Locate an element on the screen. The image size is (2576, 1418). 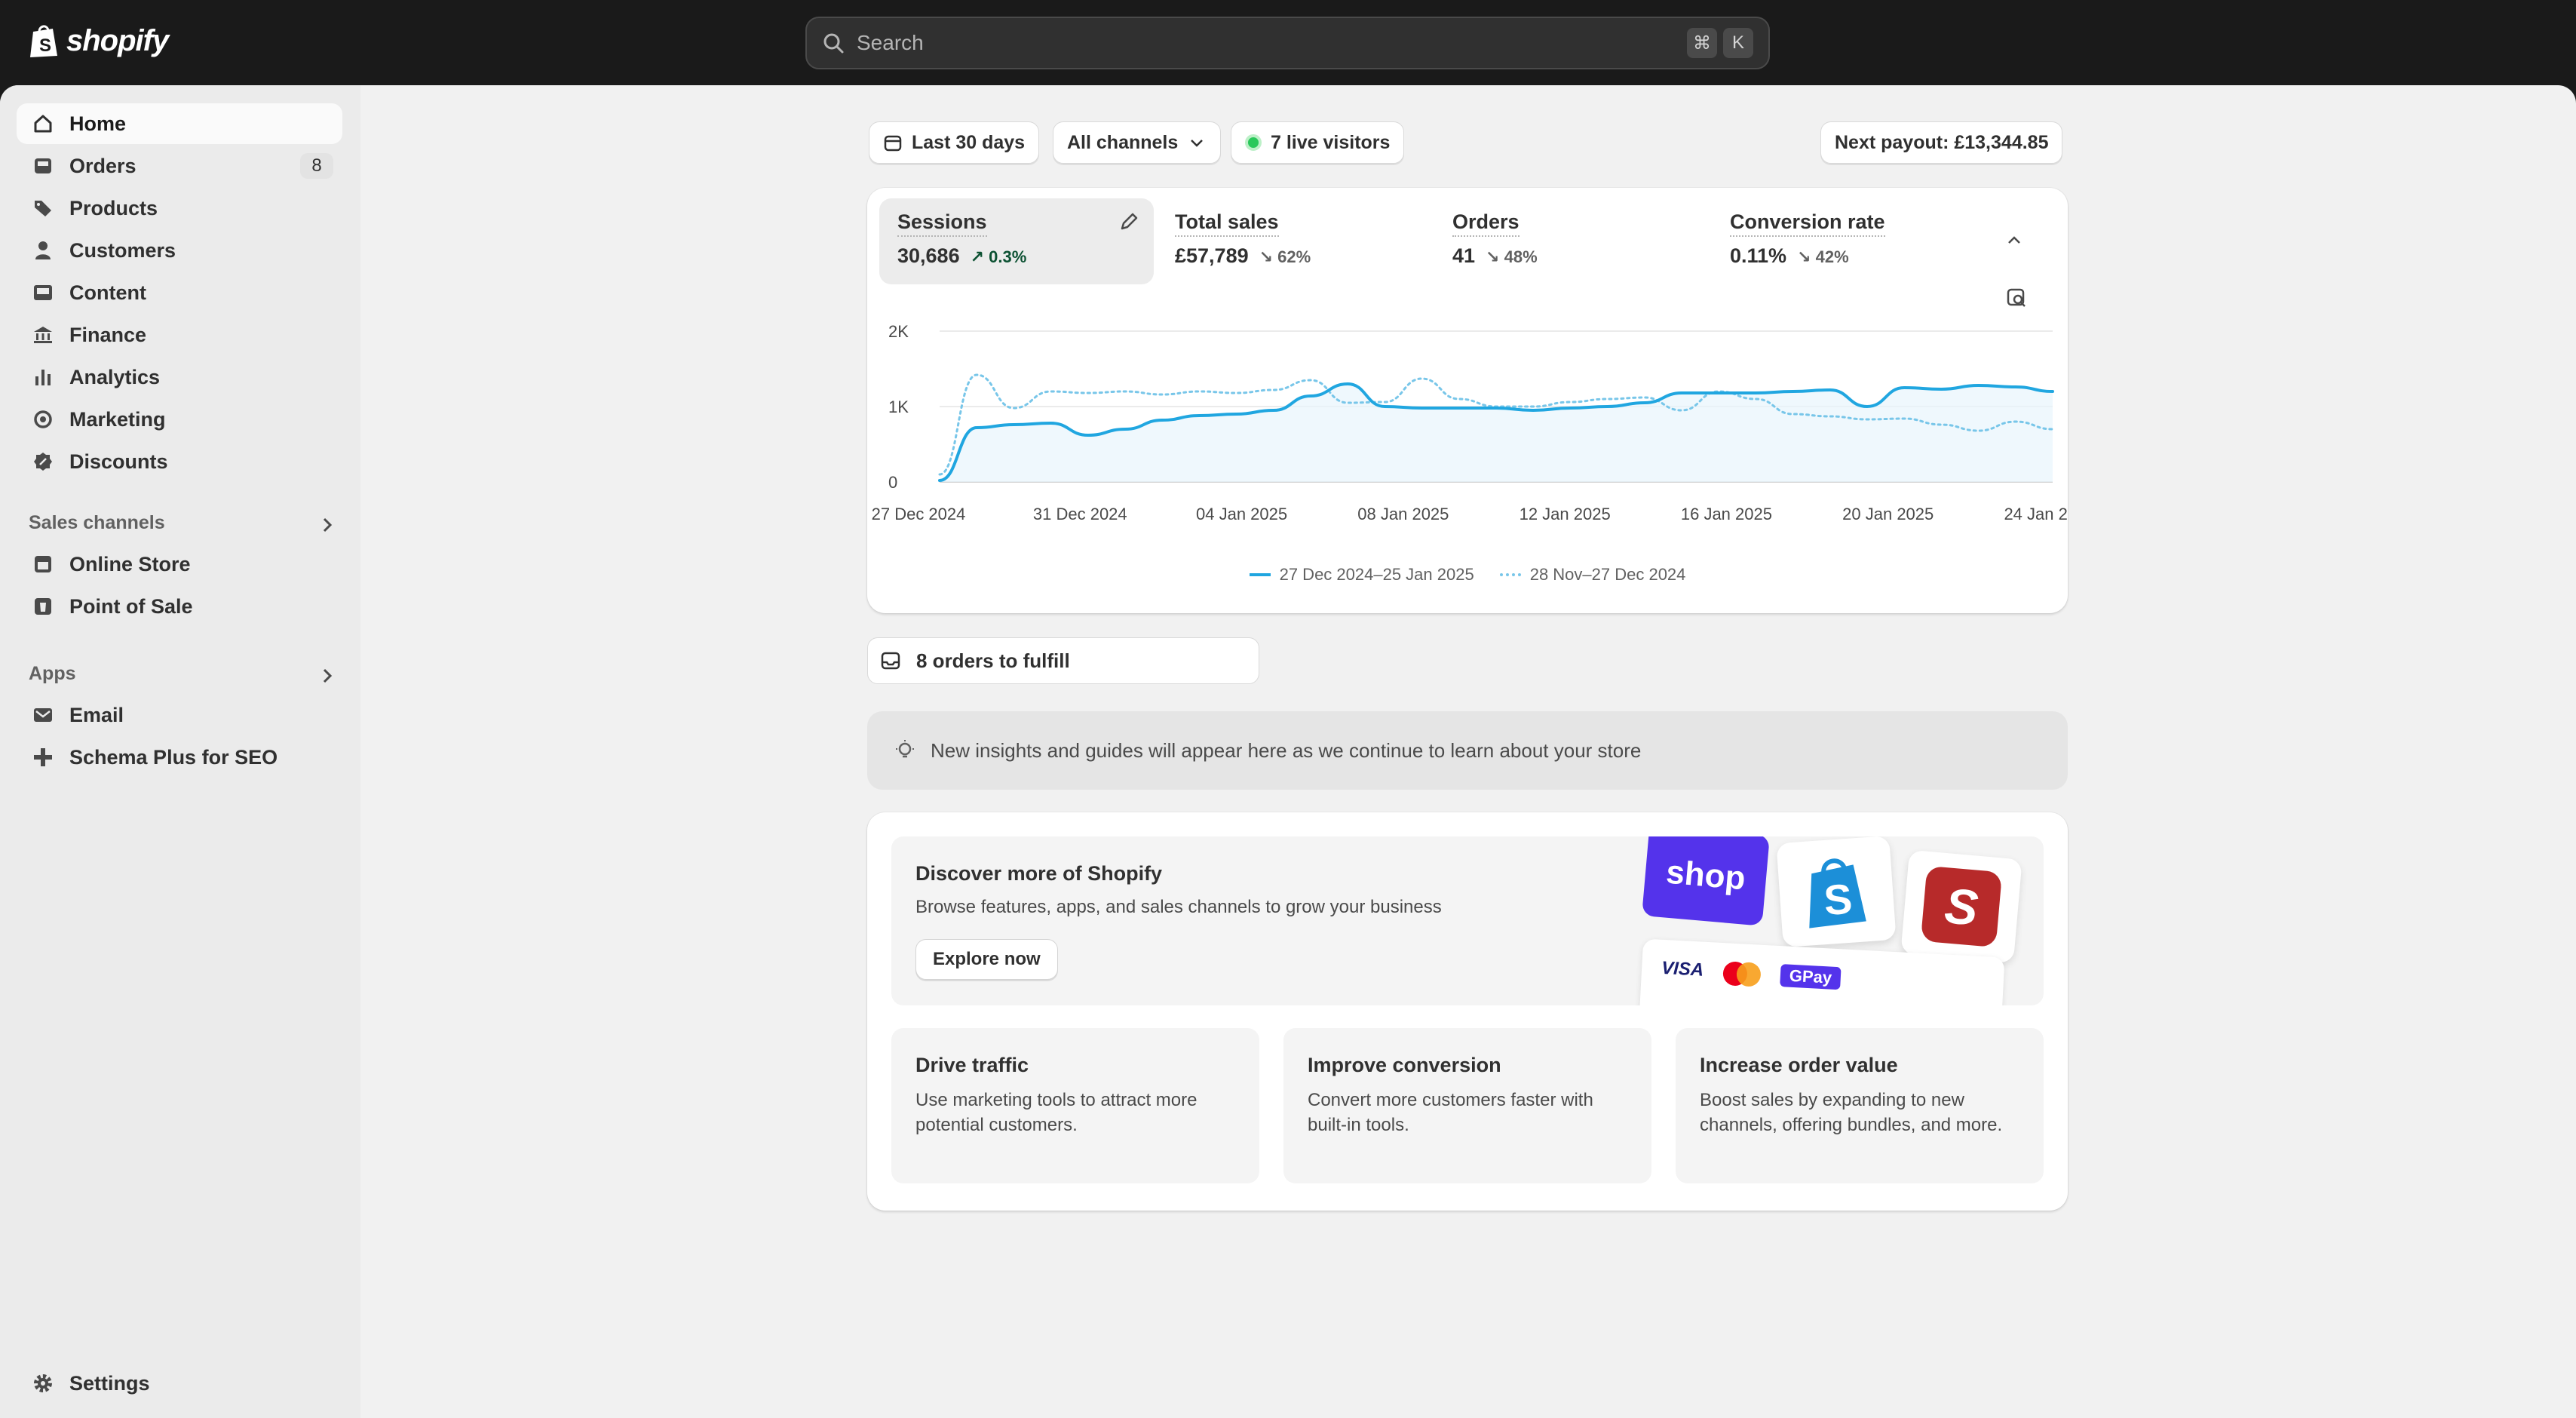
metric-orders: Orders 41 ↘ 48% is located at coordinates (1571, 241).